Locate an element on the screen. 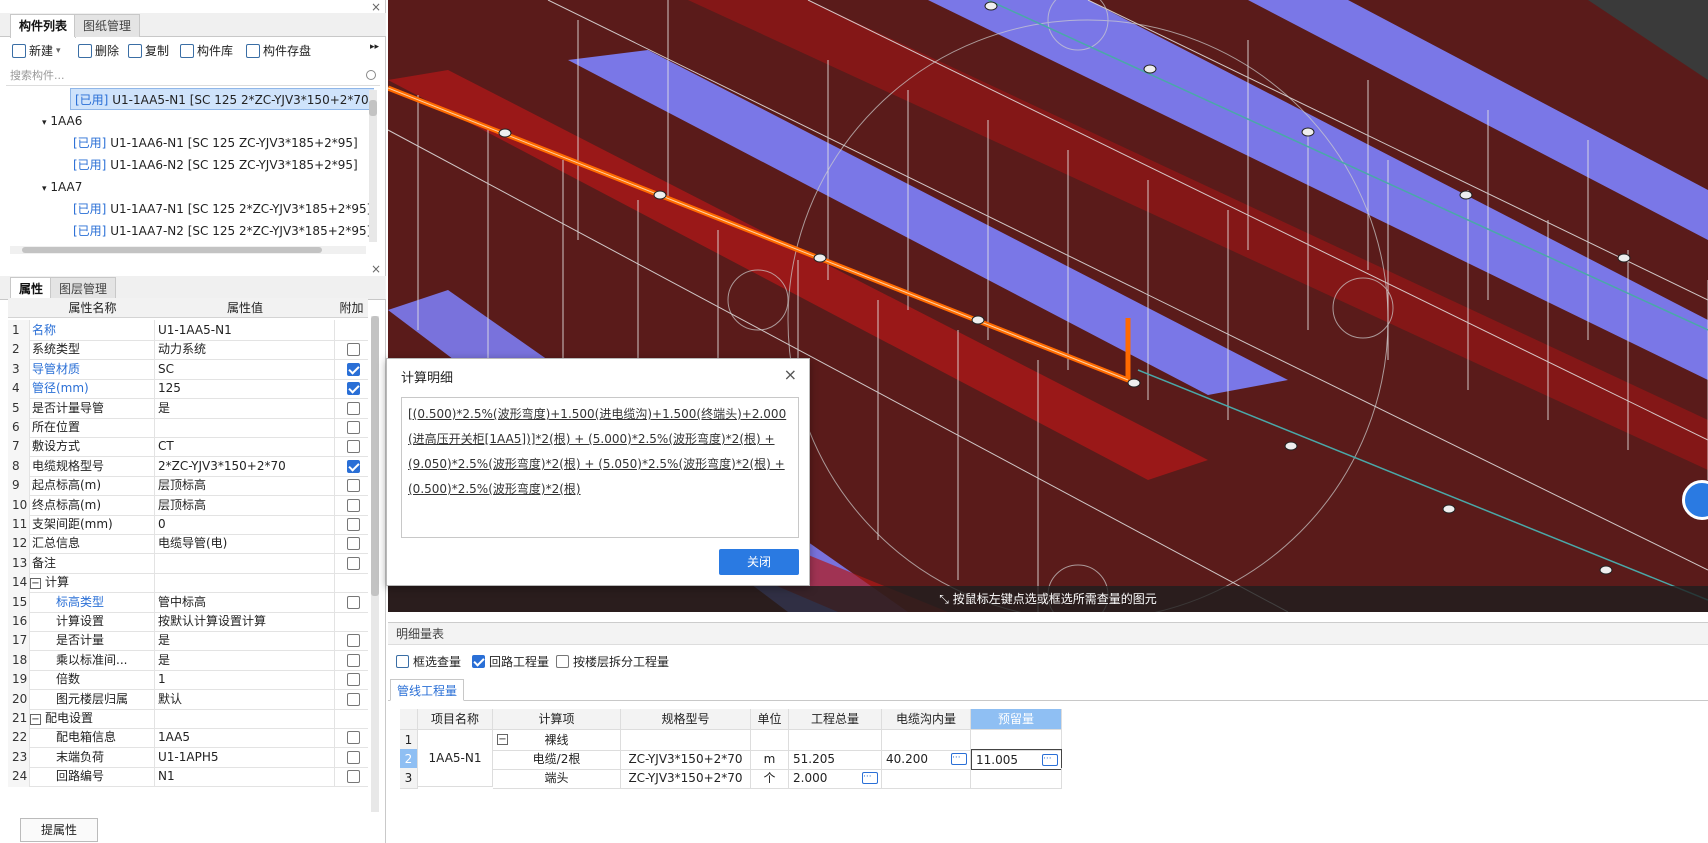 This screenshot has width=1708, height=843. new-button: 新建 ▾ is located at coordinates (36, 50).